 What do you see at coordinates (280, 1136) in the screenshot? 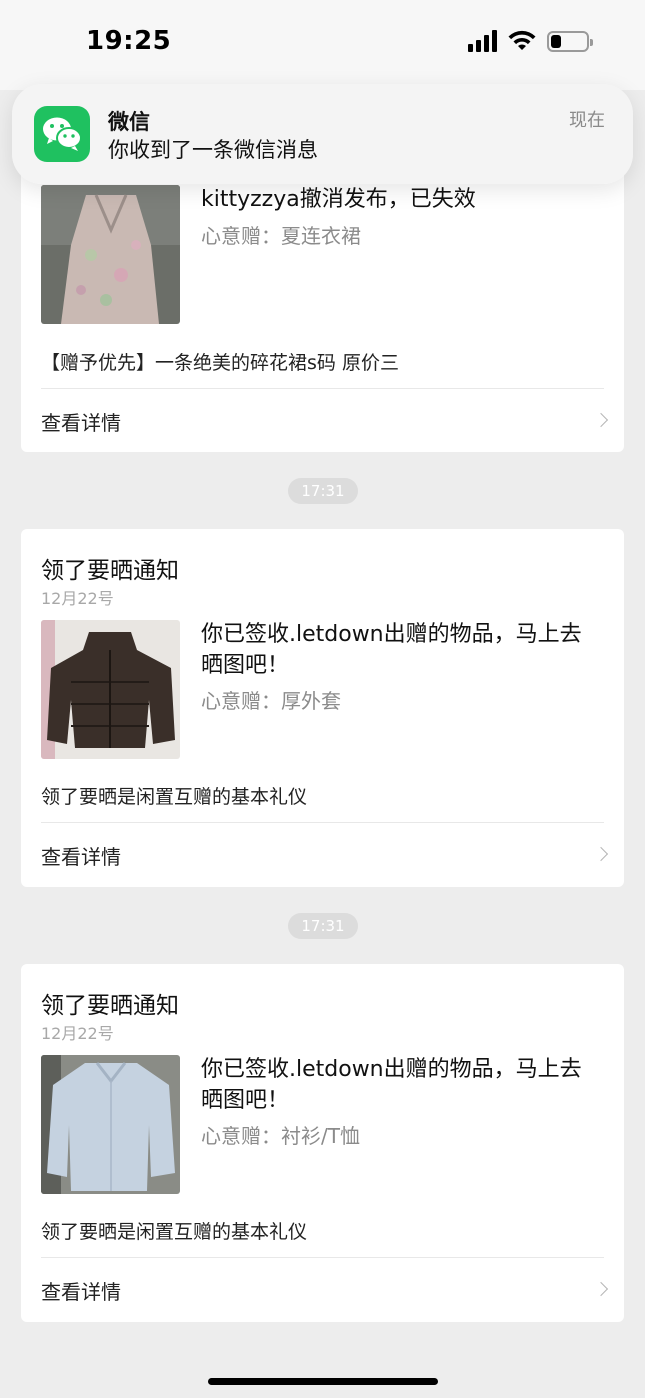
I see `card-gift: 心意赠：衬衫/T恤` at bounding box center [280, 1136].